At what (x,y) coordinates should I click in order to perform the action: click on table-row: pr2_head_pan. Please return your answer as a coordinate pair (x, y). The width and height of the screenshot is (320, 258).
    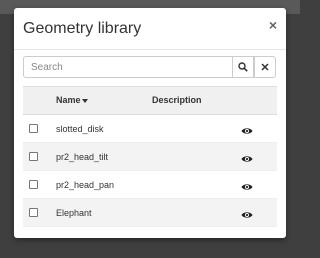
    Looking at the image, I should click on (150, 185).